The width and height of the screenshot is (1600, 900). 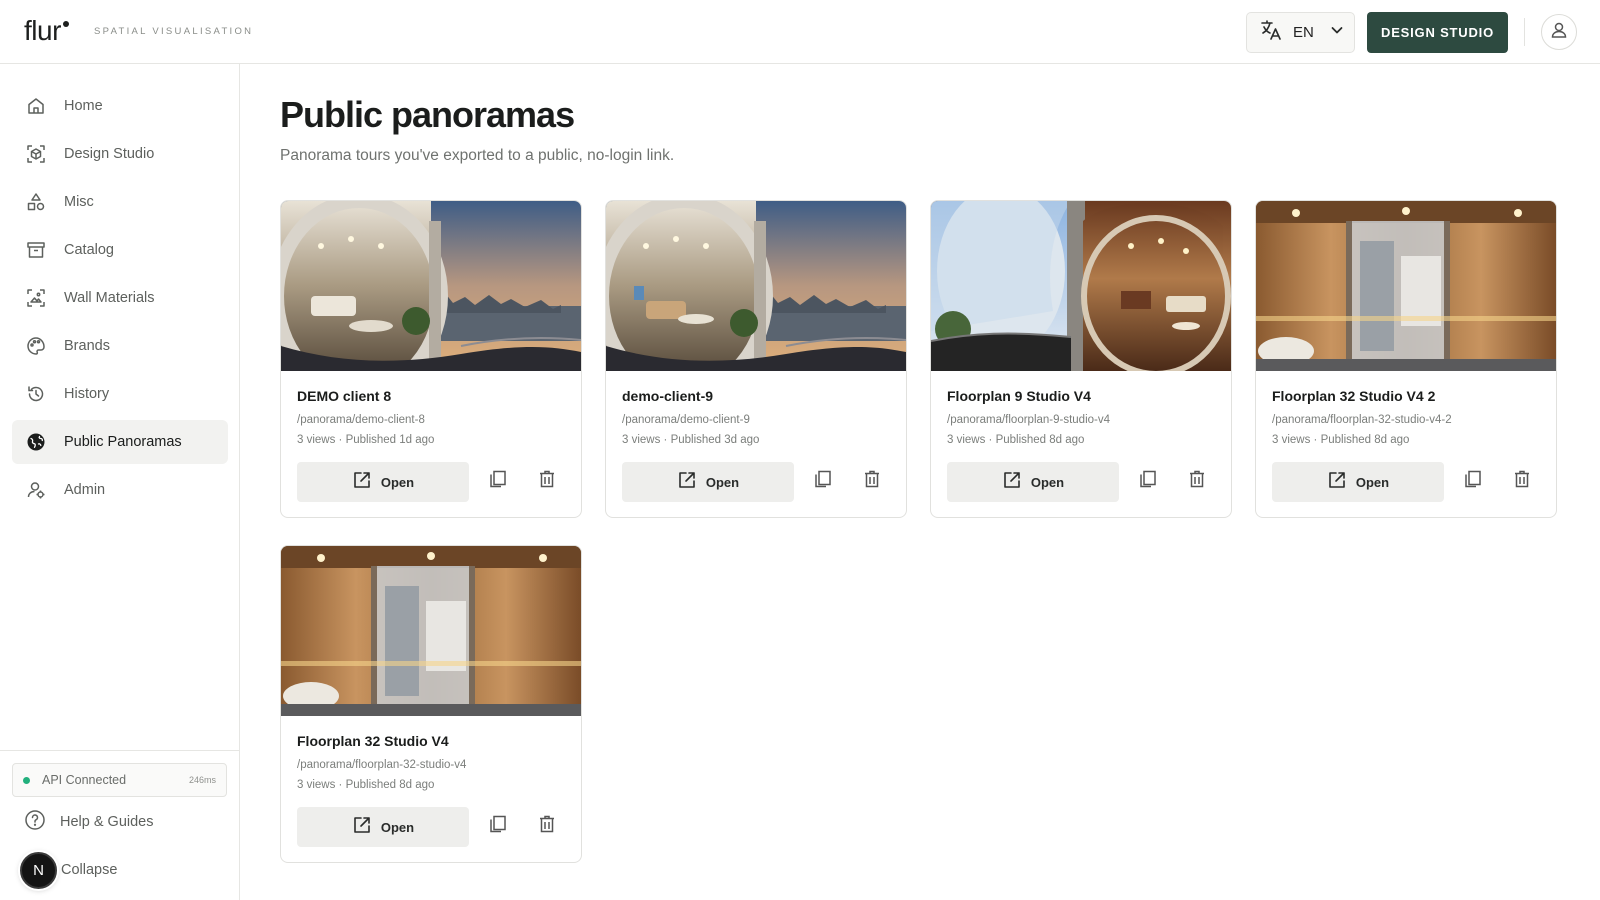 What do you see at coordinates (36, 250) in the screenshot?
I see `archive-icon` at bounding box center [36, 250].